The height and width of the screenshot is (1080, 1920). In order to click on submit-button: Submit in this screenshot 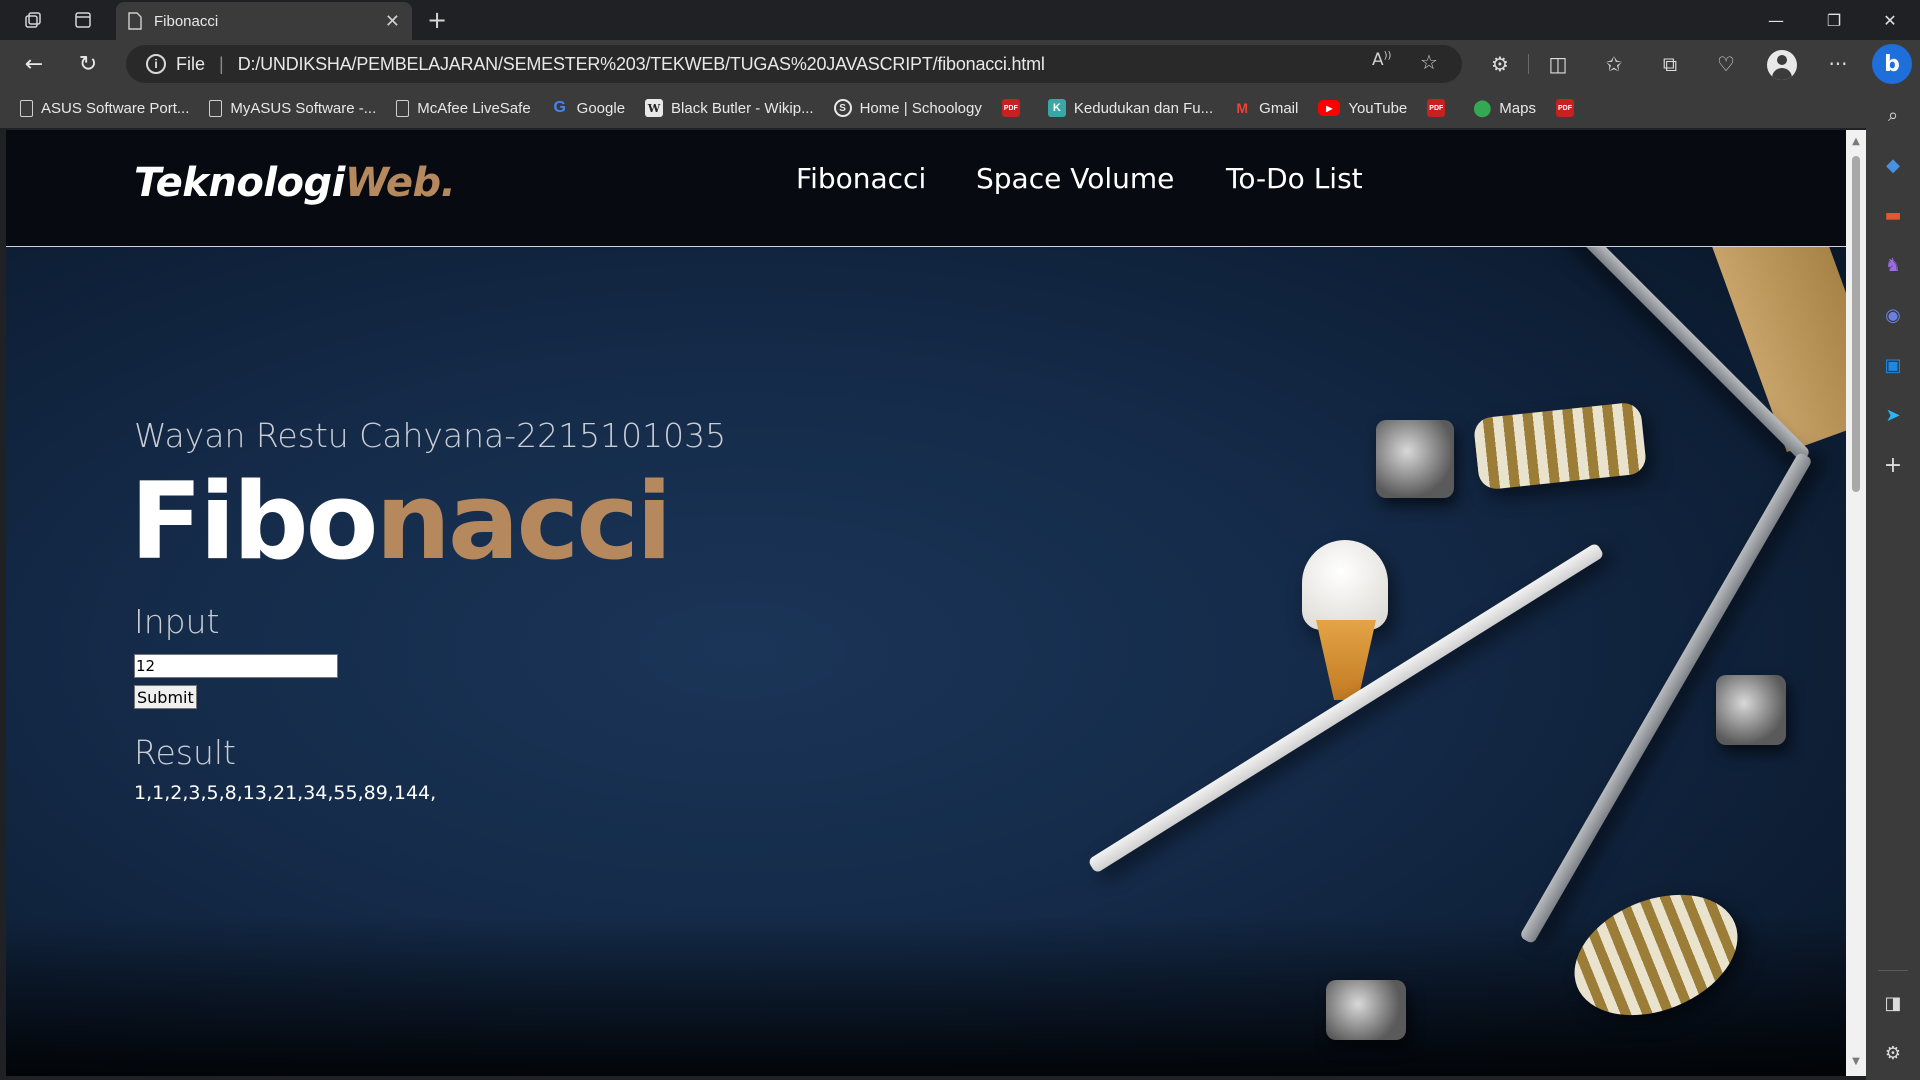, I will do `click(165, 697)`.